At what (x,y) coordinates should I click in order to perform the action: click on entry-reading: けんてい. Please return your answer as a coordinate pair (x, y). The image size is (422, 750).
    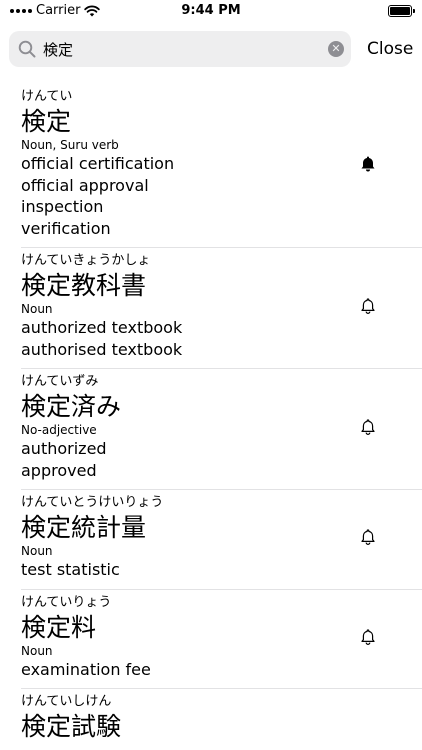
    Looking at the image, I should click on (47, 96).